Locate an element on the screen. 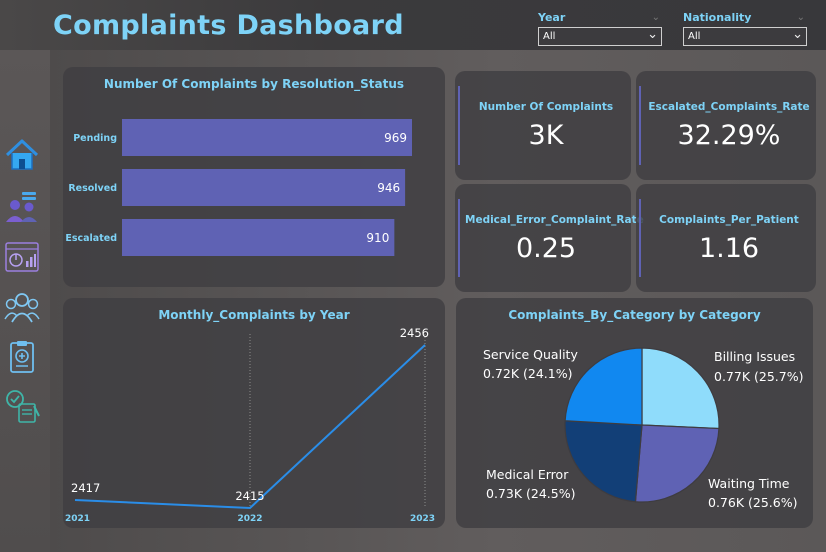 The image size is (826, 552). year-dropdown-value: All is located at coordinates (549, 36).